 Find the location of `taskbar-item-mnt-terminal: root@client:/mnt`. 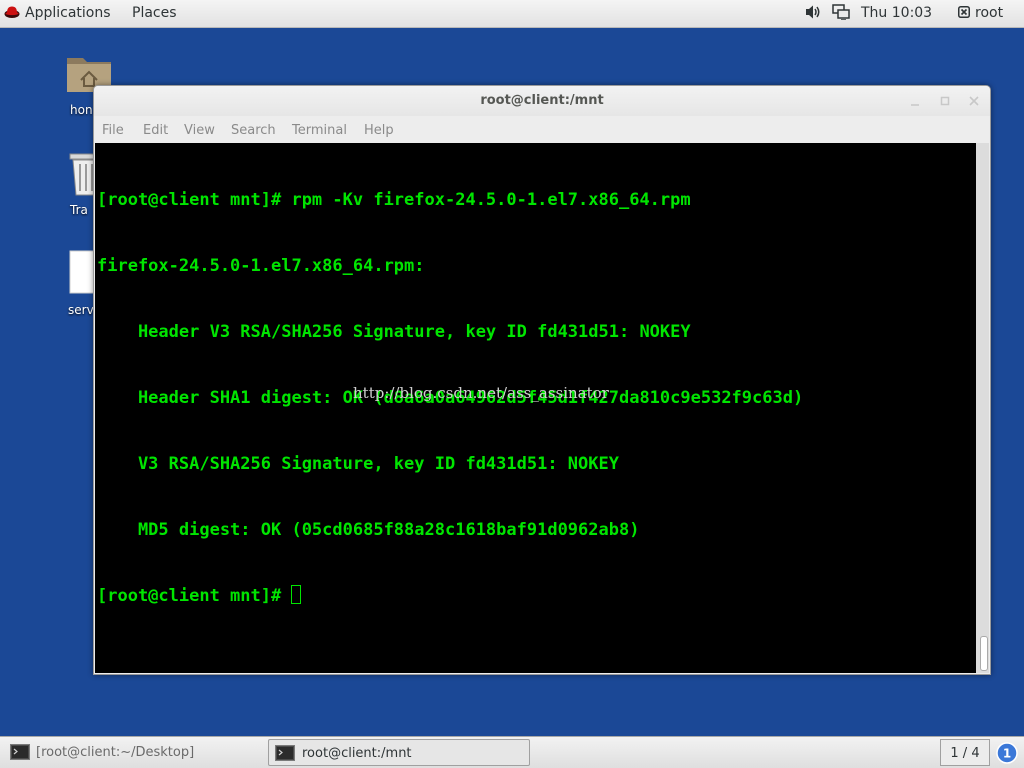

taskbar-item-mnt-terminal: root@client:/mnt is located at coordinates (399, 752).